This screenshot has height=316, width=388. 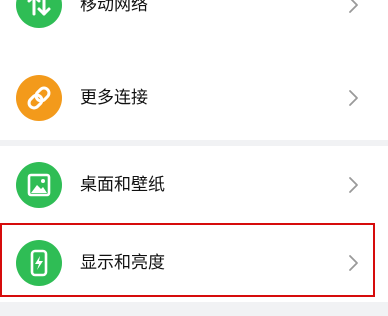 What do you see at coordinates (39, 98) in the screenshot?
I see `link-icon` at bounding box center [39, 98].